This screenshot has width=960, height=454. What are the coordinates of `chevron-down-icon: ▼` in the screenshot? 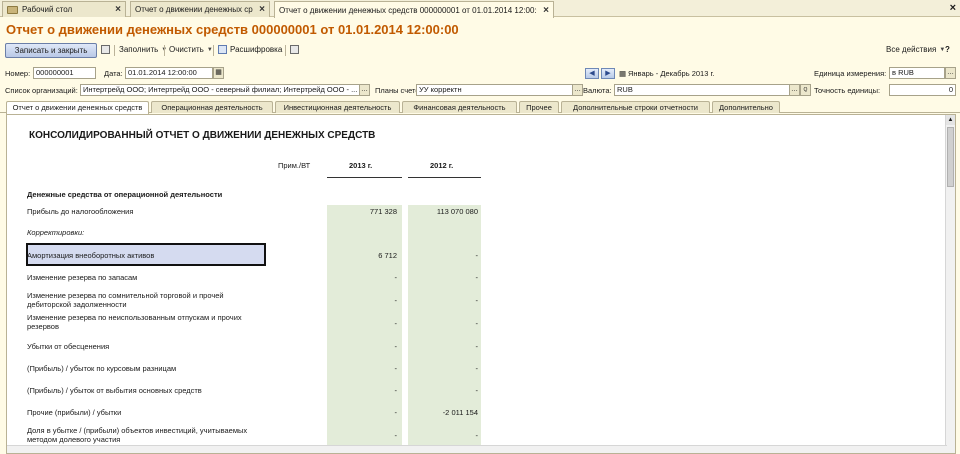 It's located at (209, 49).